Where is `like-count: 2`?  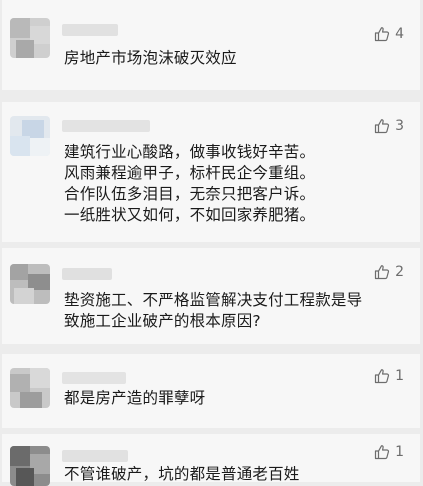 like-count: 2 is located at coordinates (399, 272).